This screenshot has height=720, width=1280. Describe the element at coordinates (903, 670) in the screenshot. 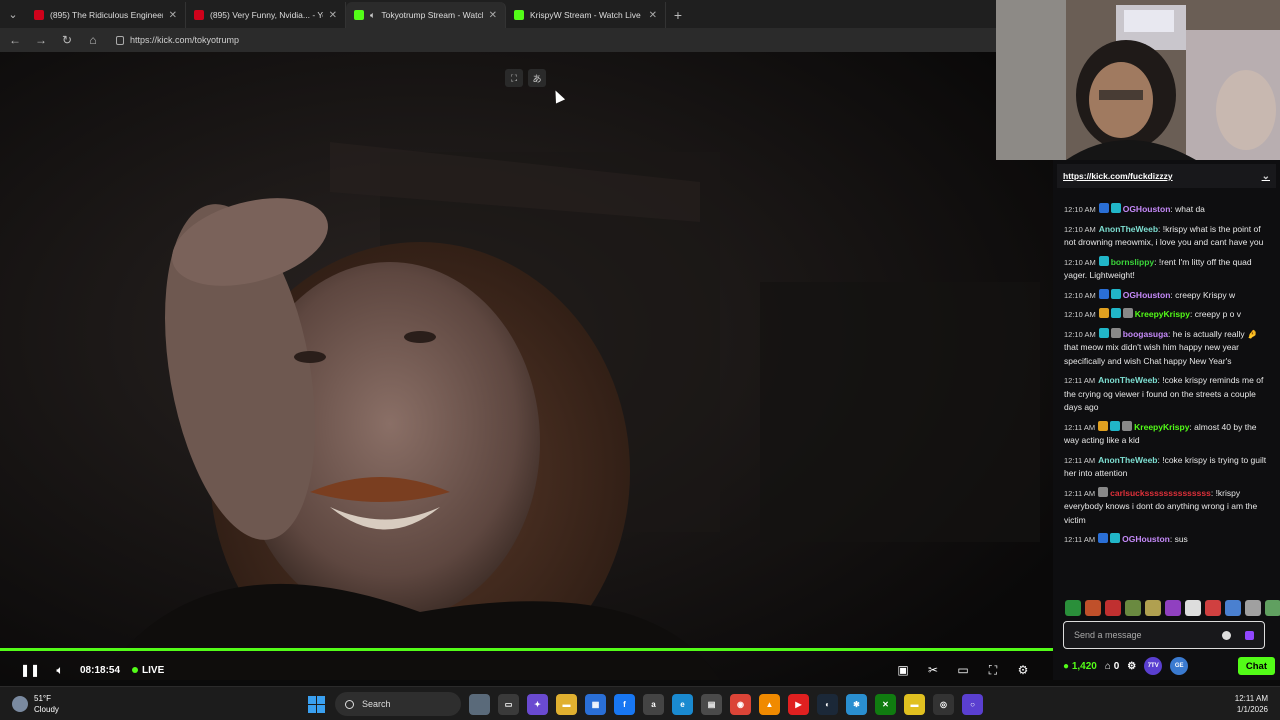

I see `pip-icon: ▣` at that location.